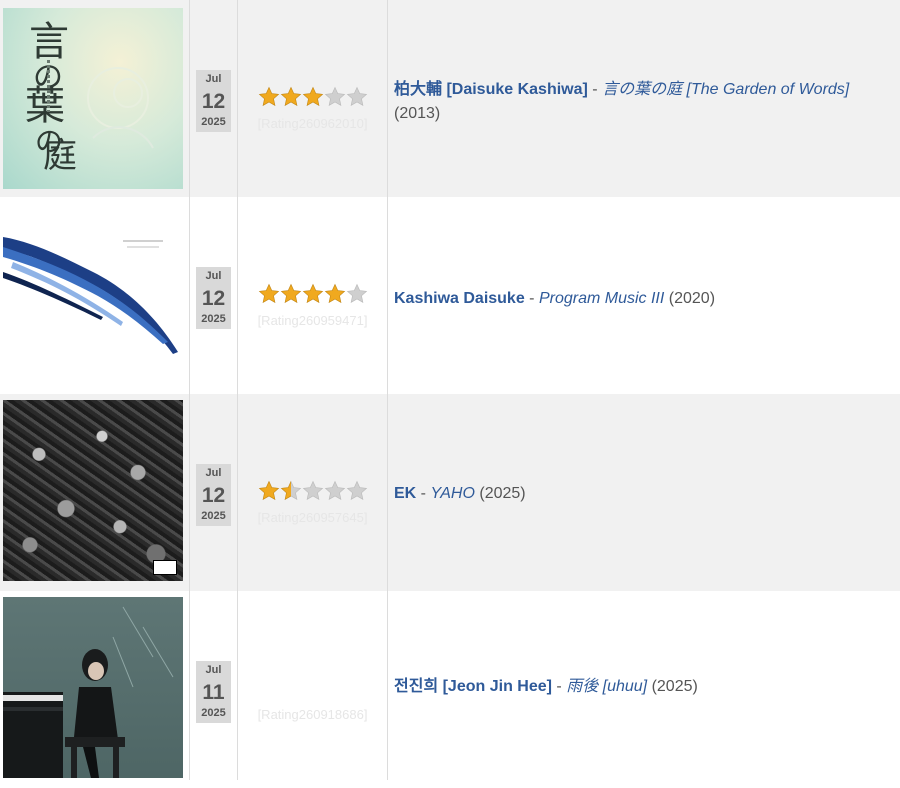 The width and height of the screenshot is (900, 788). I want to click on cover-cell: 言 の 葉 の 庭, so click(94, 98).